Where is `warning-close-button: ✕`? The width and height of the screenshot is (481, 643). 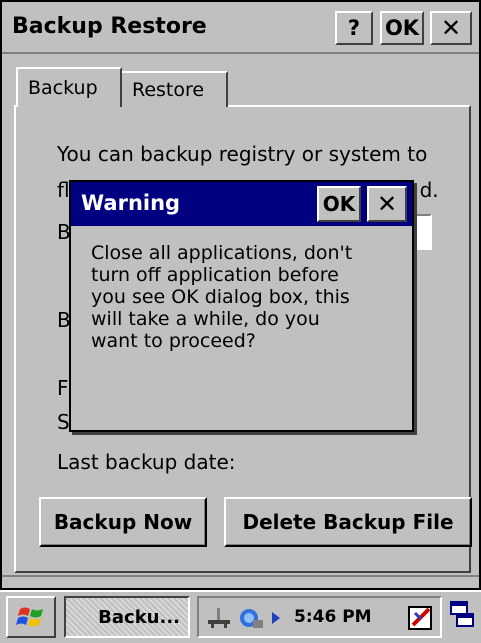 warning-close-button: ✕ is located at coordinates (387, 204).